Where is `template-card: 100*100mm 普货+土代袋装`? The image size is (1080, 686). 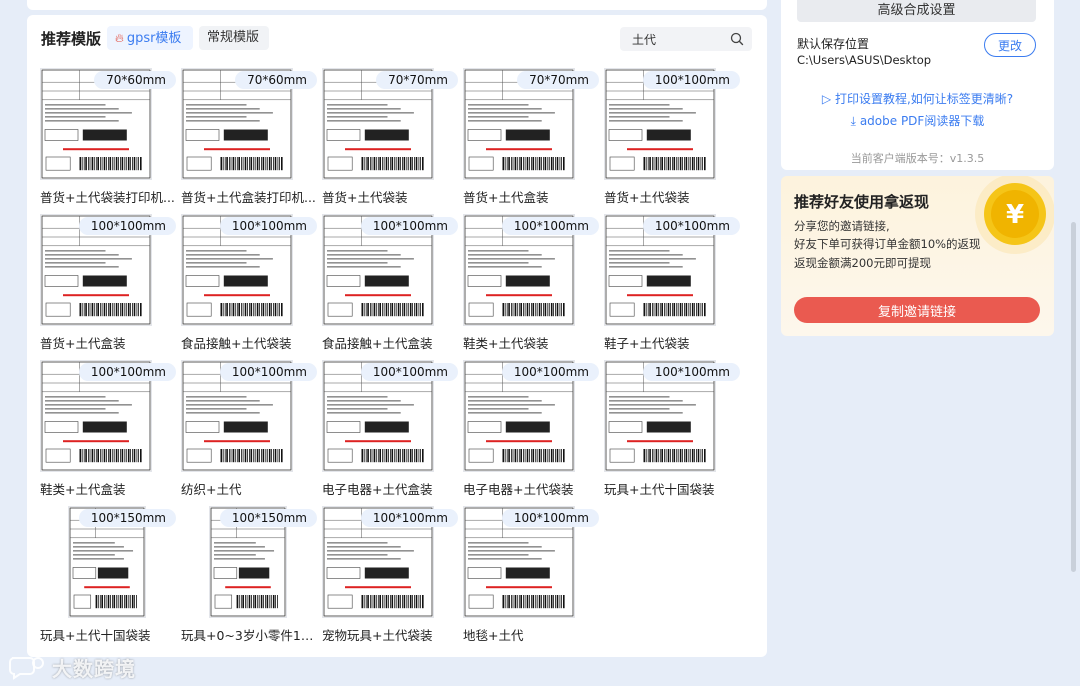 template-card: 100*100mm 普货+土代袋装 is located at coordinates (672, 136).